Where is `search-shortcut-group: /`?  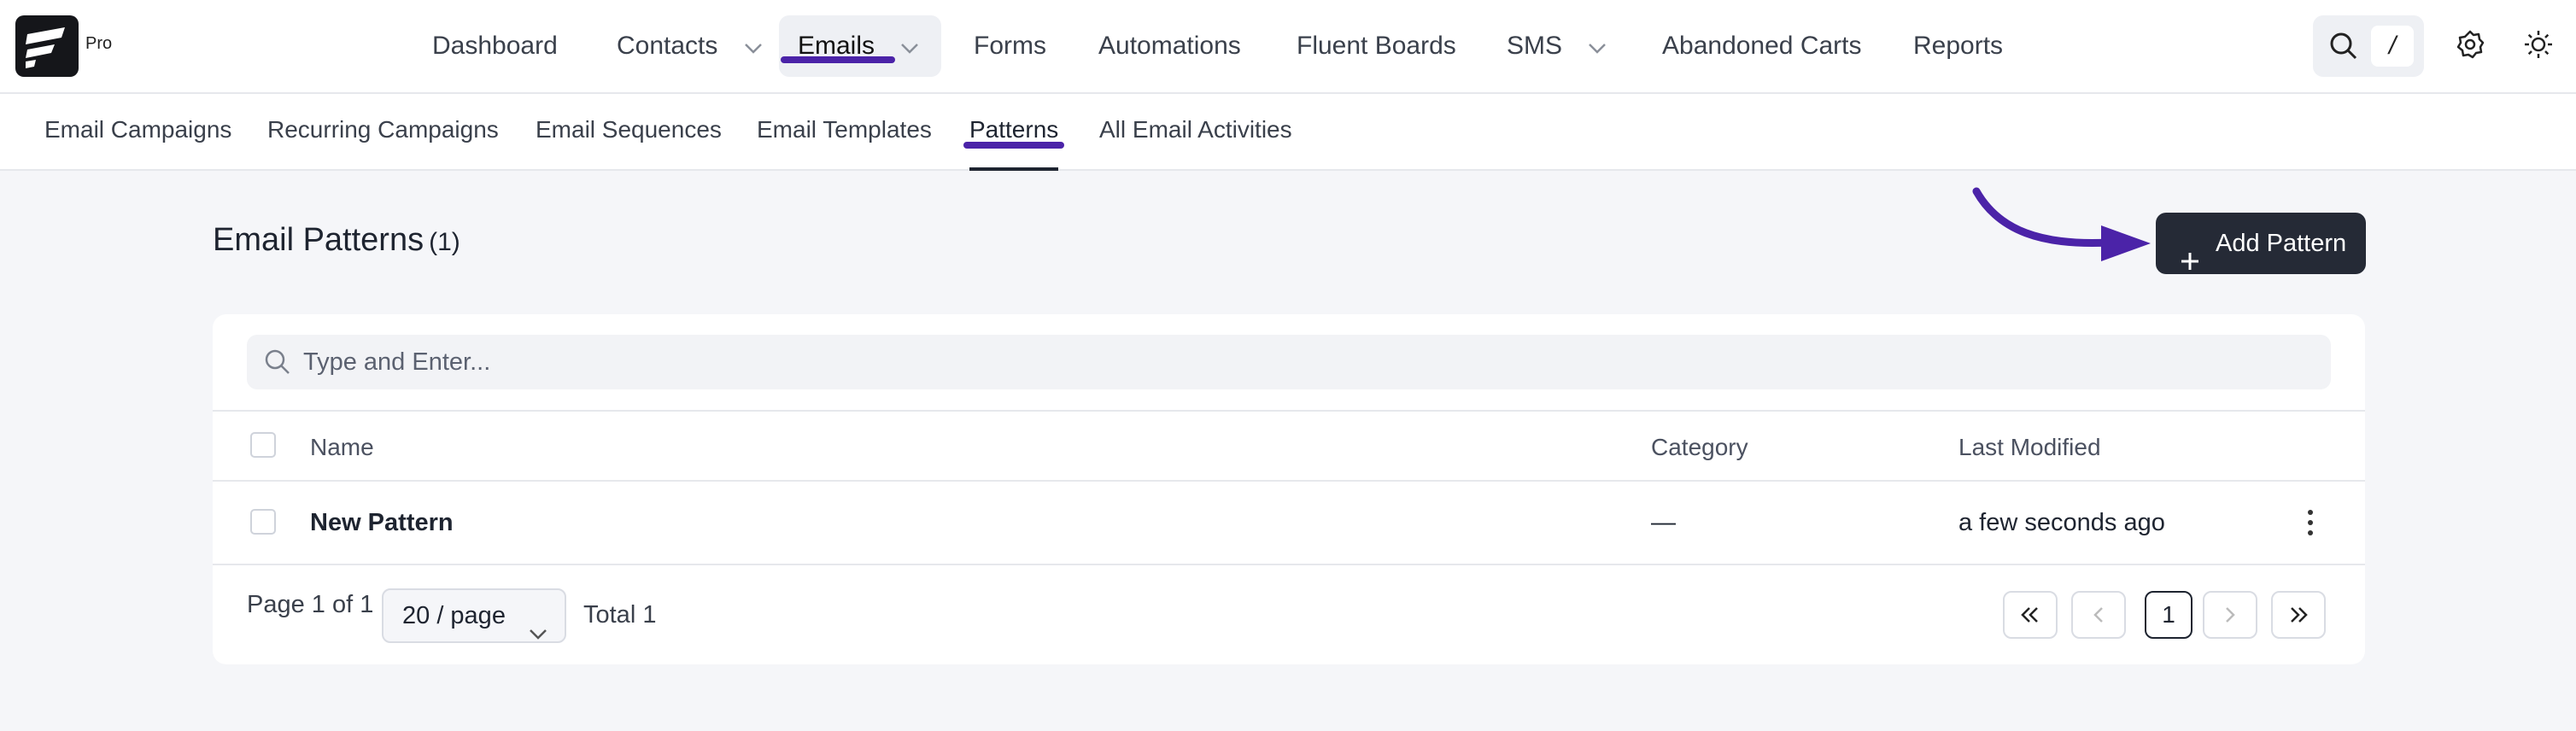
search-shortcut-group: / is located at coordinates (2368, 46).